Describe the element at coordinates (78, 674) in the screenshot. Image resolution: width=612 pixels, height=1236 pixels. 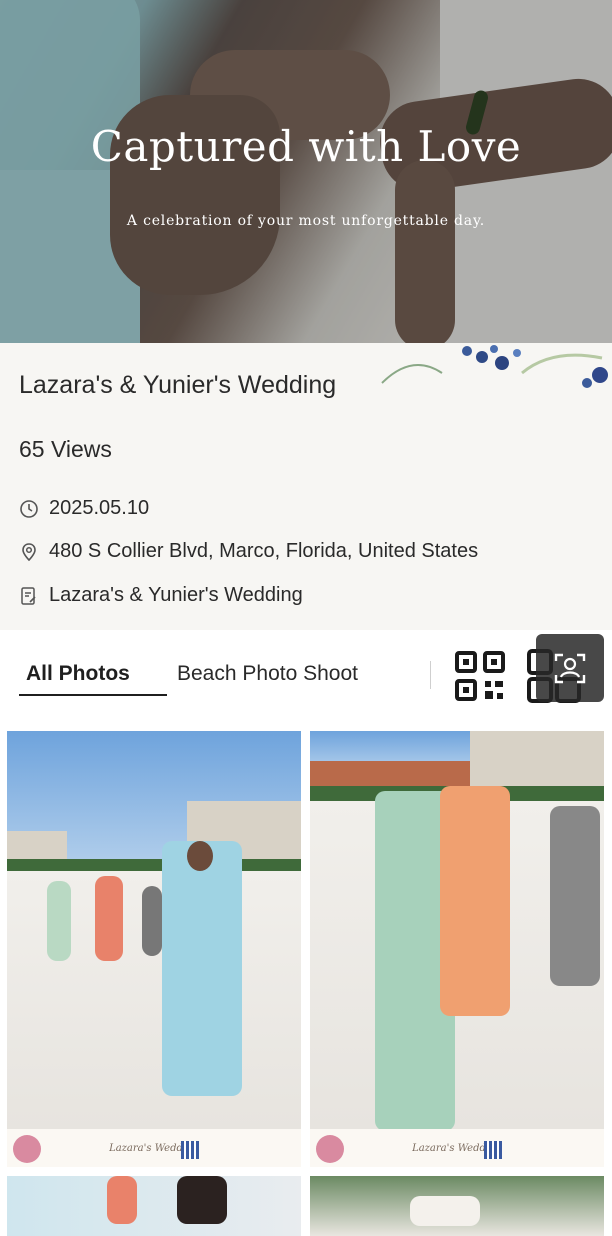
I see `tab-all-photos: All Photos` at that location.